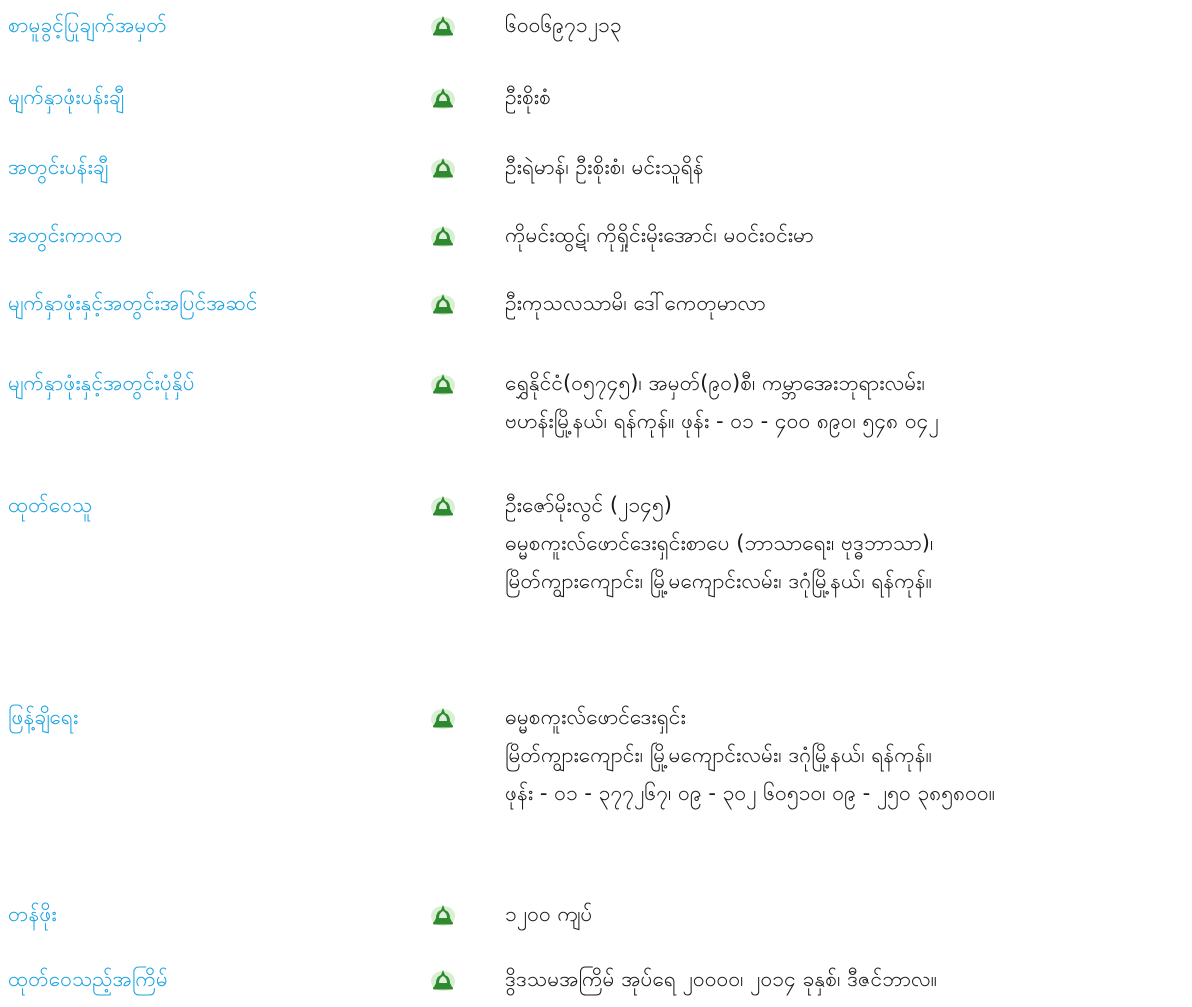  Describe the element at coordinates (588, 505) in the screenshot. I see `value-line: ဦးဇော်မိုးလွင် (၂၁၄၅)` at that location.